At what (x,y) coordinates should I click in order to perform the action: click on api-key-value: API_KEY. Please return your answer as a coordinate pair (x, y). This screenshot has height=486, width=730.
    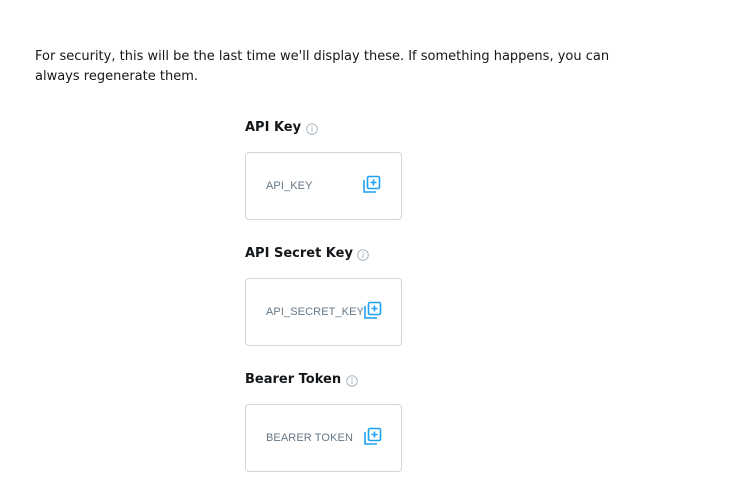
    Looking at the image, I should click on (289, 186).